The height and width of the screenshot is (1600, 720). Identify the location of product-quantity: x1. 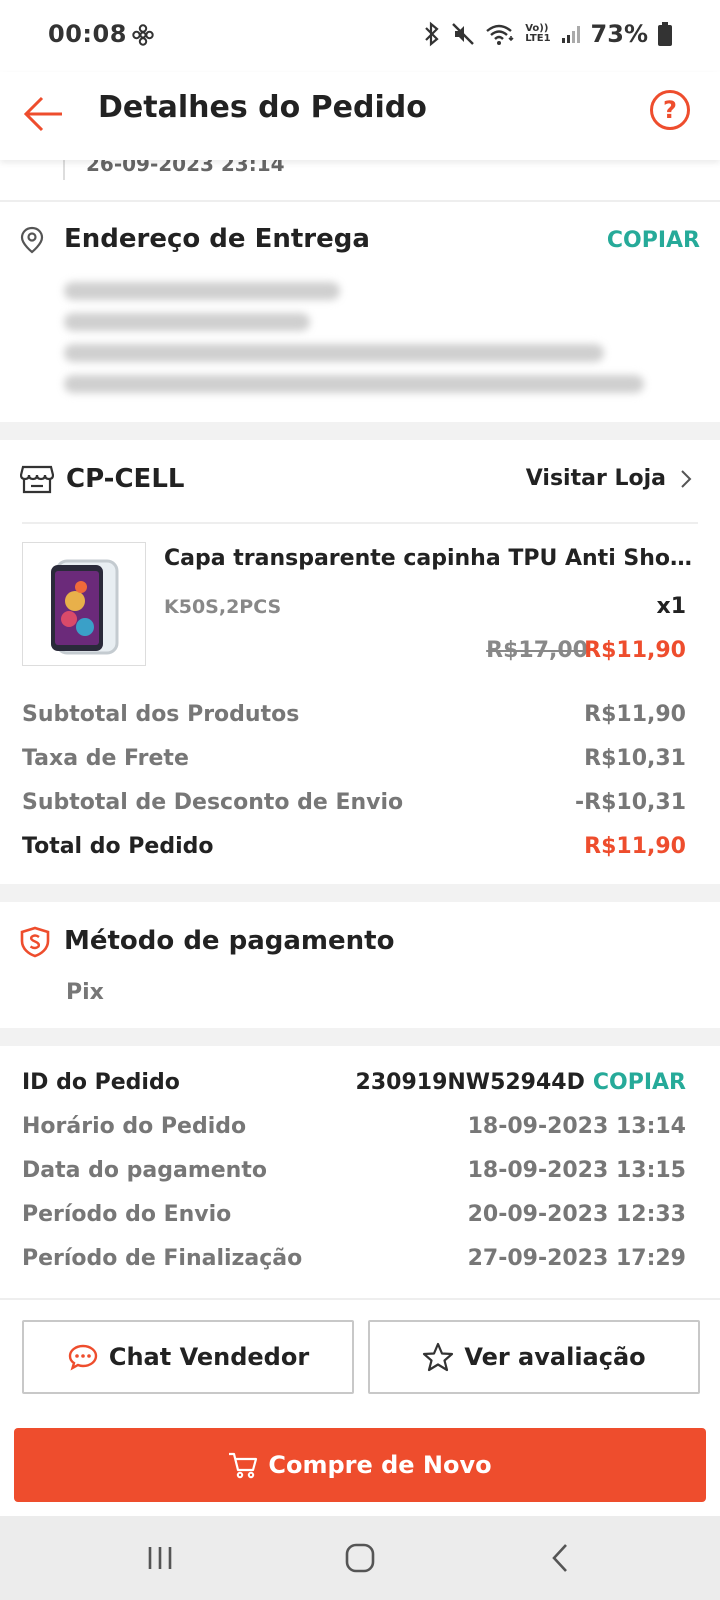
(671, 606).